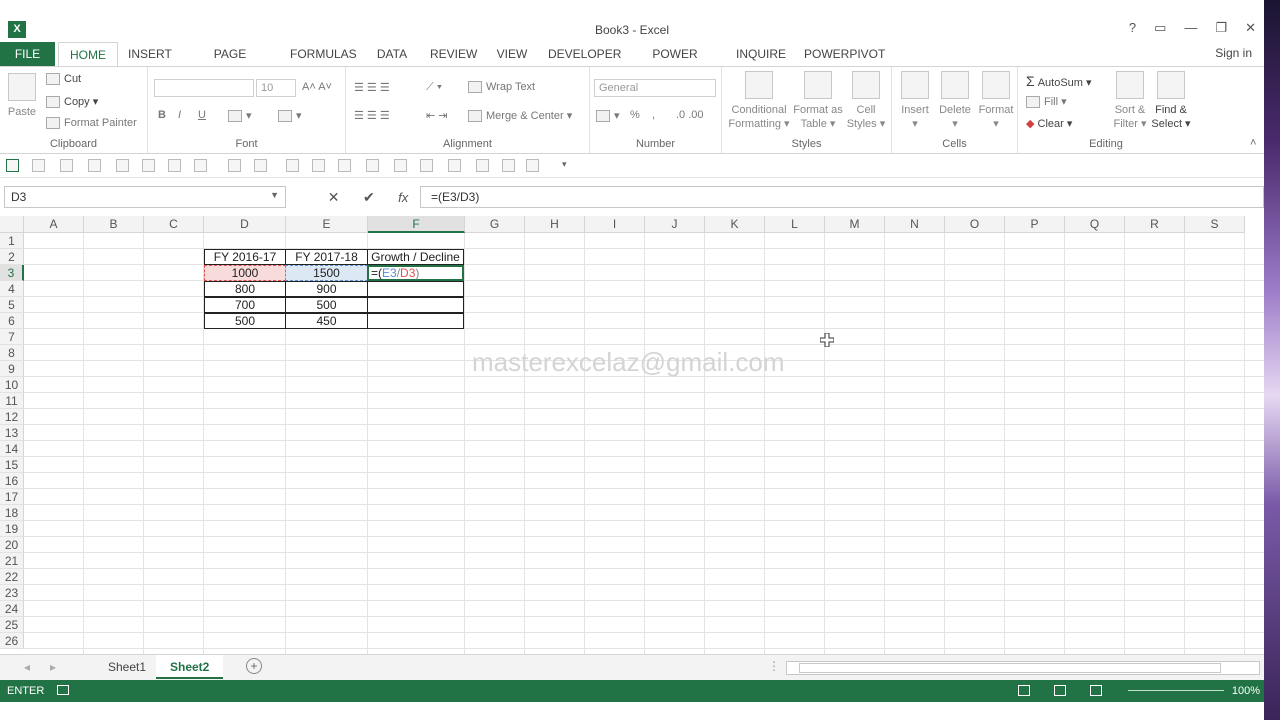  I want to click on column-header-e: E, so click(327, 224).